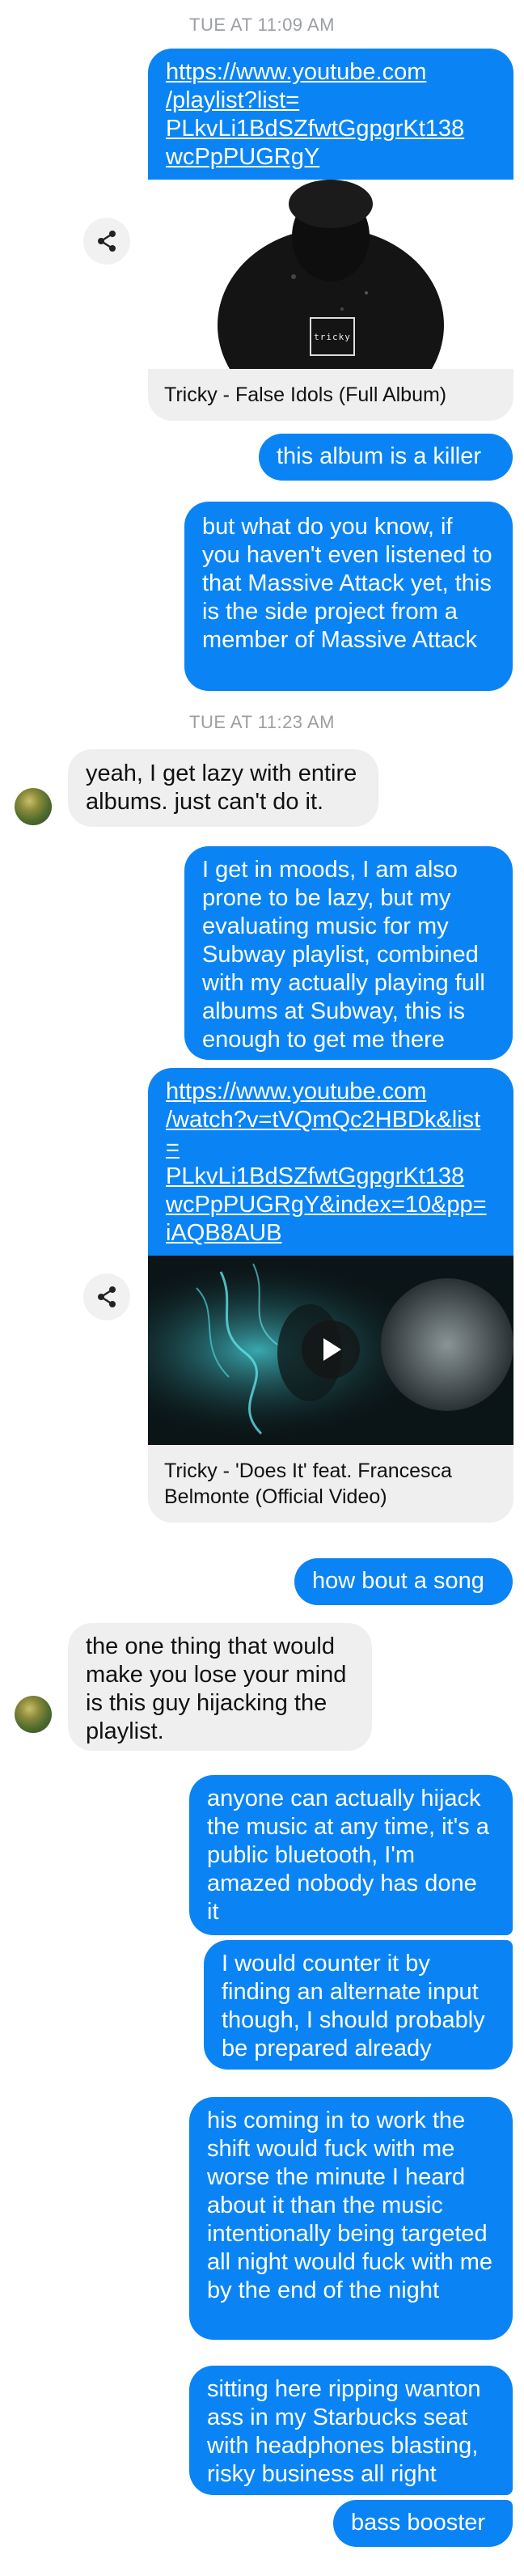  What do you see at coordinates (323, 1120) in the screenshot?
I see `url-line: /watch?v=tVQmQc2HBDk&list` at bounding box center [323, 1120].